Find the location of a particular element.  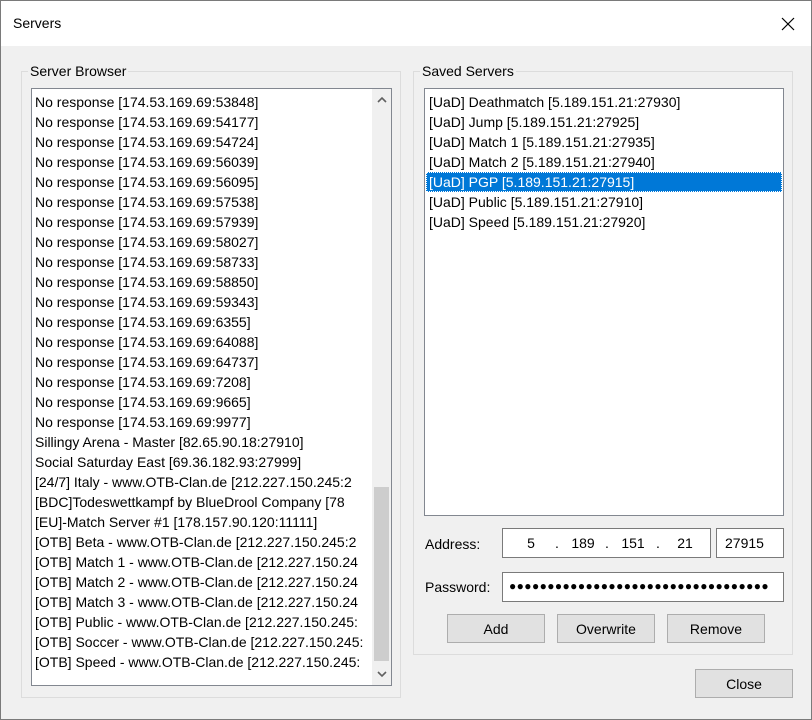

scroll-down-button is located at coordinates (381, 674).